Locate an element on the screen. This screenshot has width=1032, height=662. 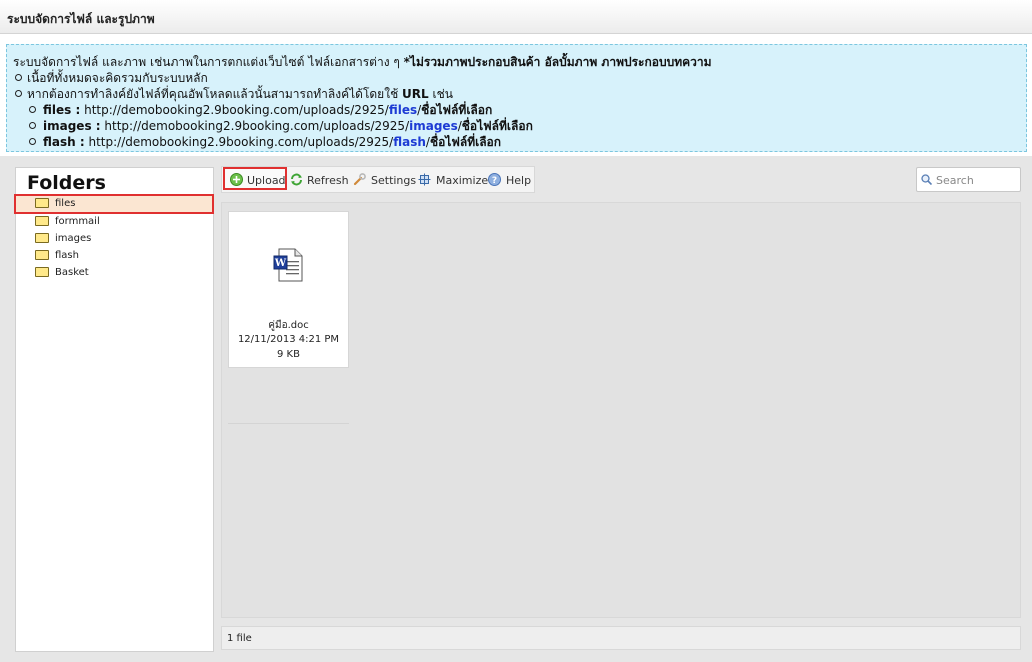
folder-item-formmail: formmail is located at coordinates (114, 222).